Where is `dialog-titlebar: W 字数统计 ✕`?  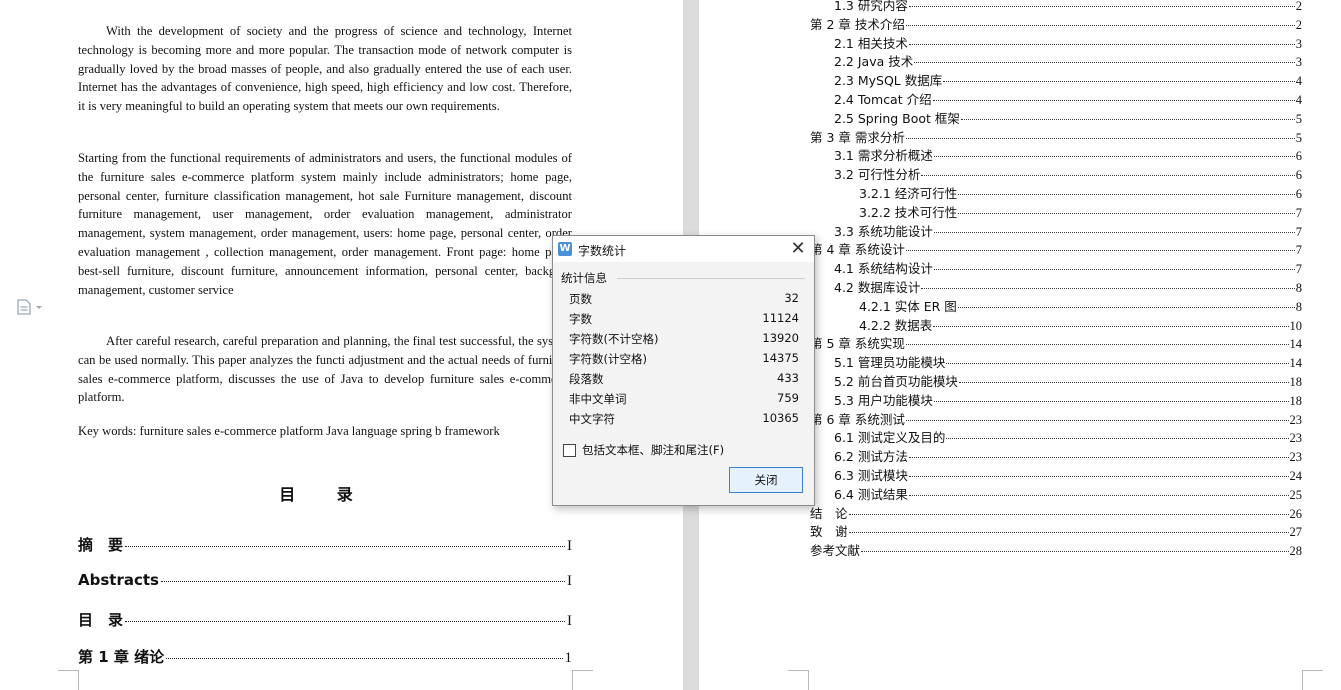 dialog-titlebar: W 字数统计 ✕ is located at coordinates (683, 249).